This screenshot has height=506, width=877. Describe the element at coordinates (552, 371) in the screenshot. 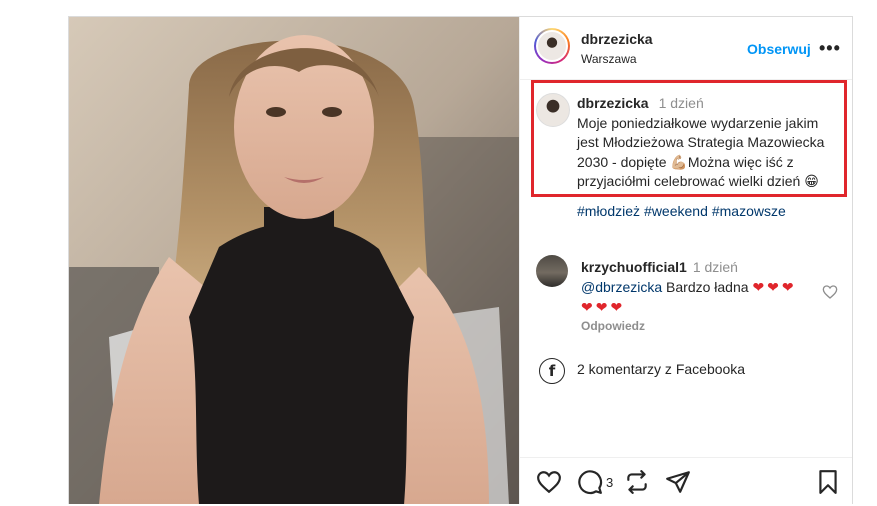

I see `facebook-icon: f` at that location.